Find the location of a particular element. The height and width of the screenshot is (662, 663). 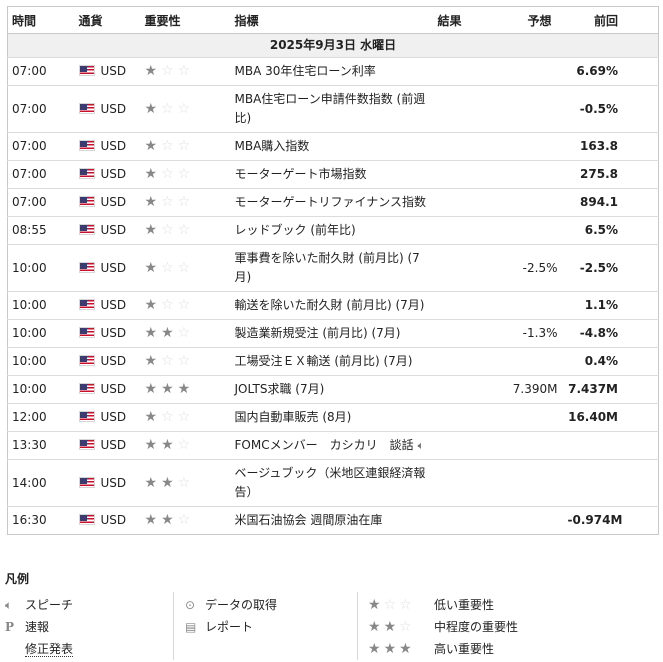

event-time: 13:30 is located at coordinates (41, 445).